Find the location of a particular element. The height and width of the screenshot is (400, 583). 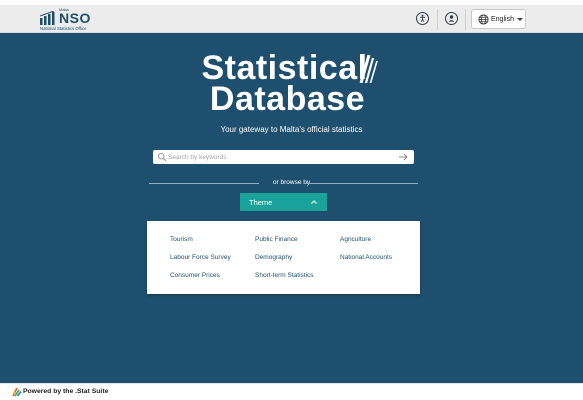

nso-logo-bars-icon is located at coordinates (47, 18).